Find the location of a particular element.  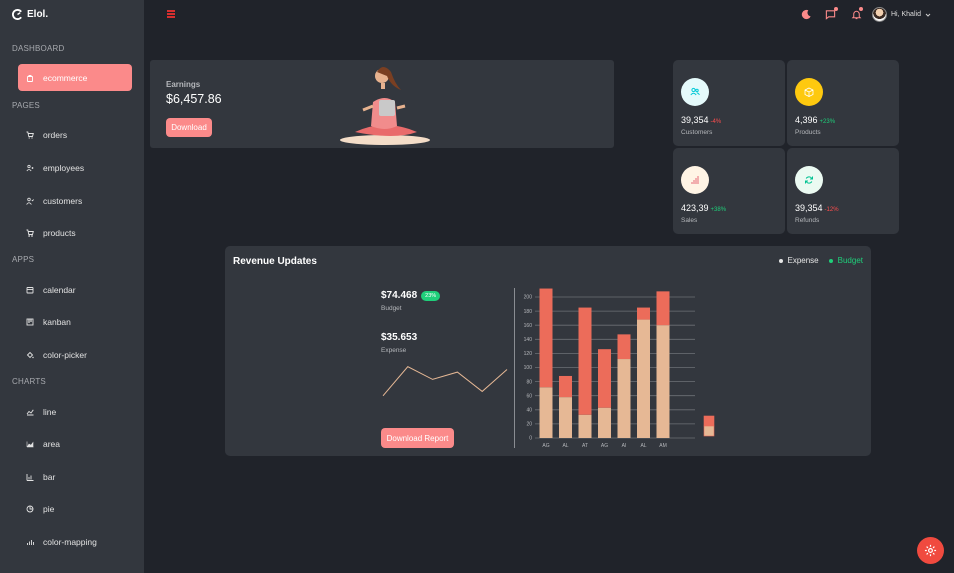

chevron-down-icon is located at coordinates (928, 15).